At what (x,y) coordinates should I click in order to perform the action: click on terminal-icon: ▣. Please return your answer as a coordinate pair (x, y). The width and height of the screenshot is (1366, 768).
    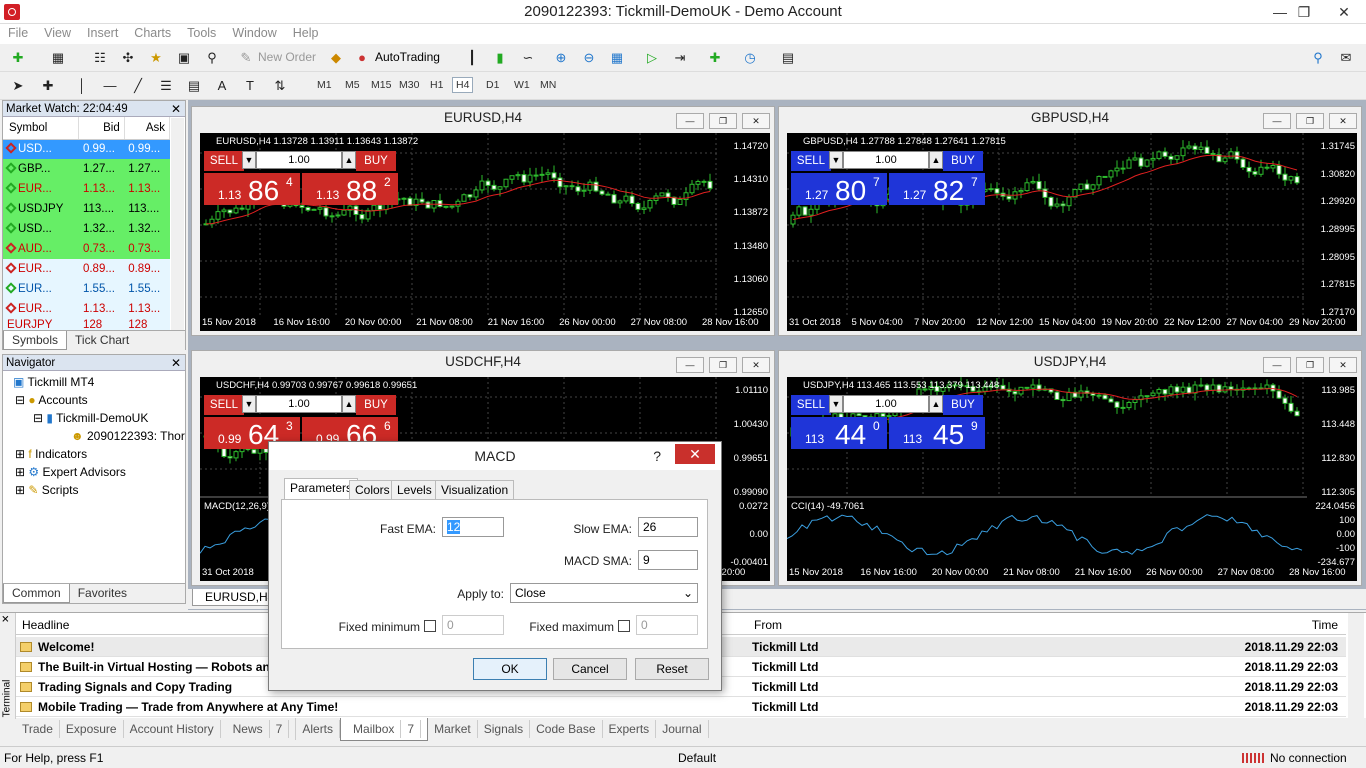
    Looking at the image, I should click on (184, 58).